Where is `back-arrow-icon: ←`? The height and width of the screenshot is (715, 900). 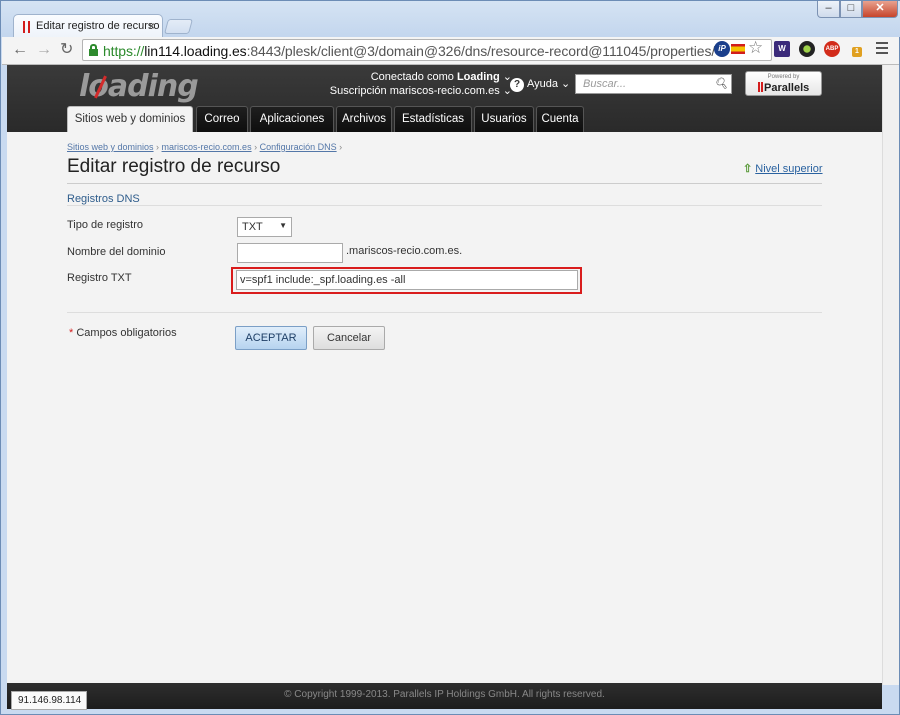 back-arrow-icon: ← is located at coordinates (20, 50).